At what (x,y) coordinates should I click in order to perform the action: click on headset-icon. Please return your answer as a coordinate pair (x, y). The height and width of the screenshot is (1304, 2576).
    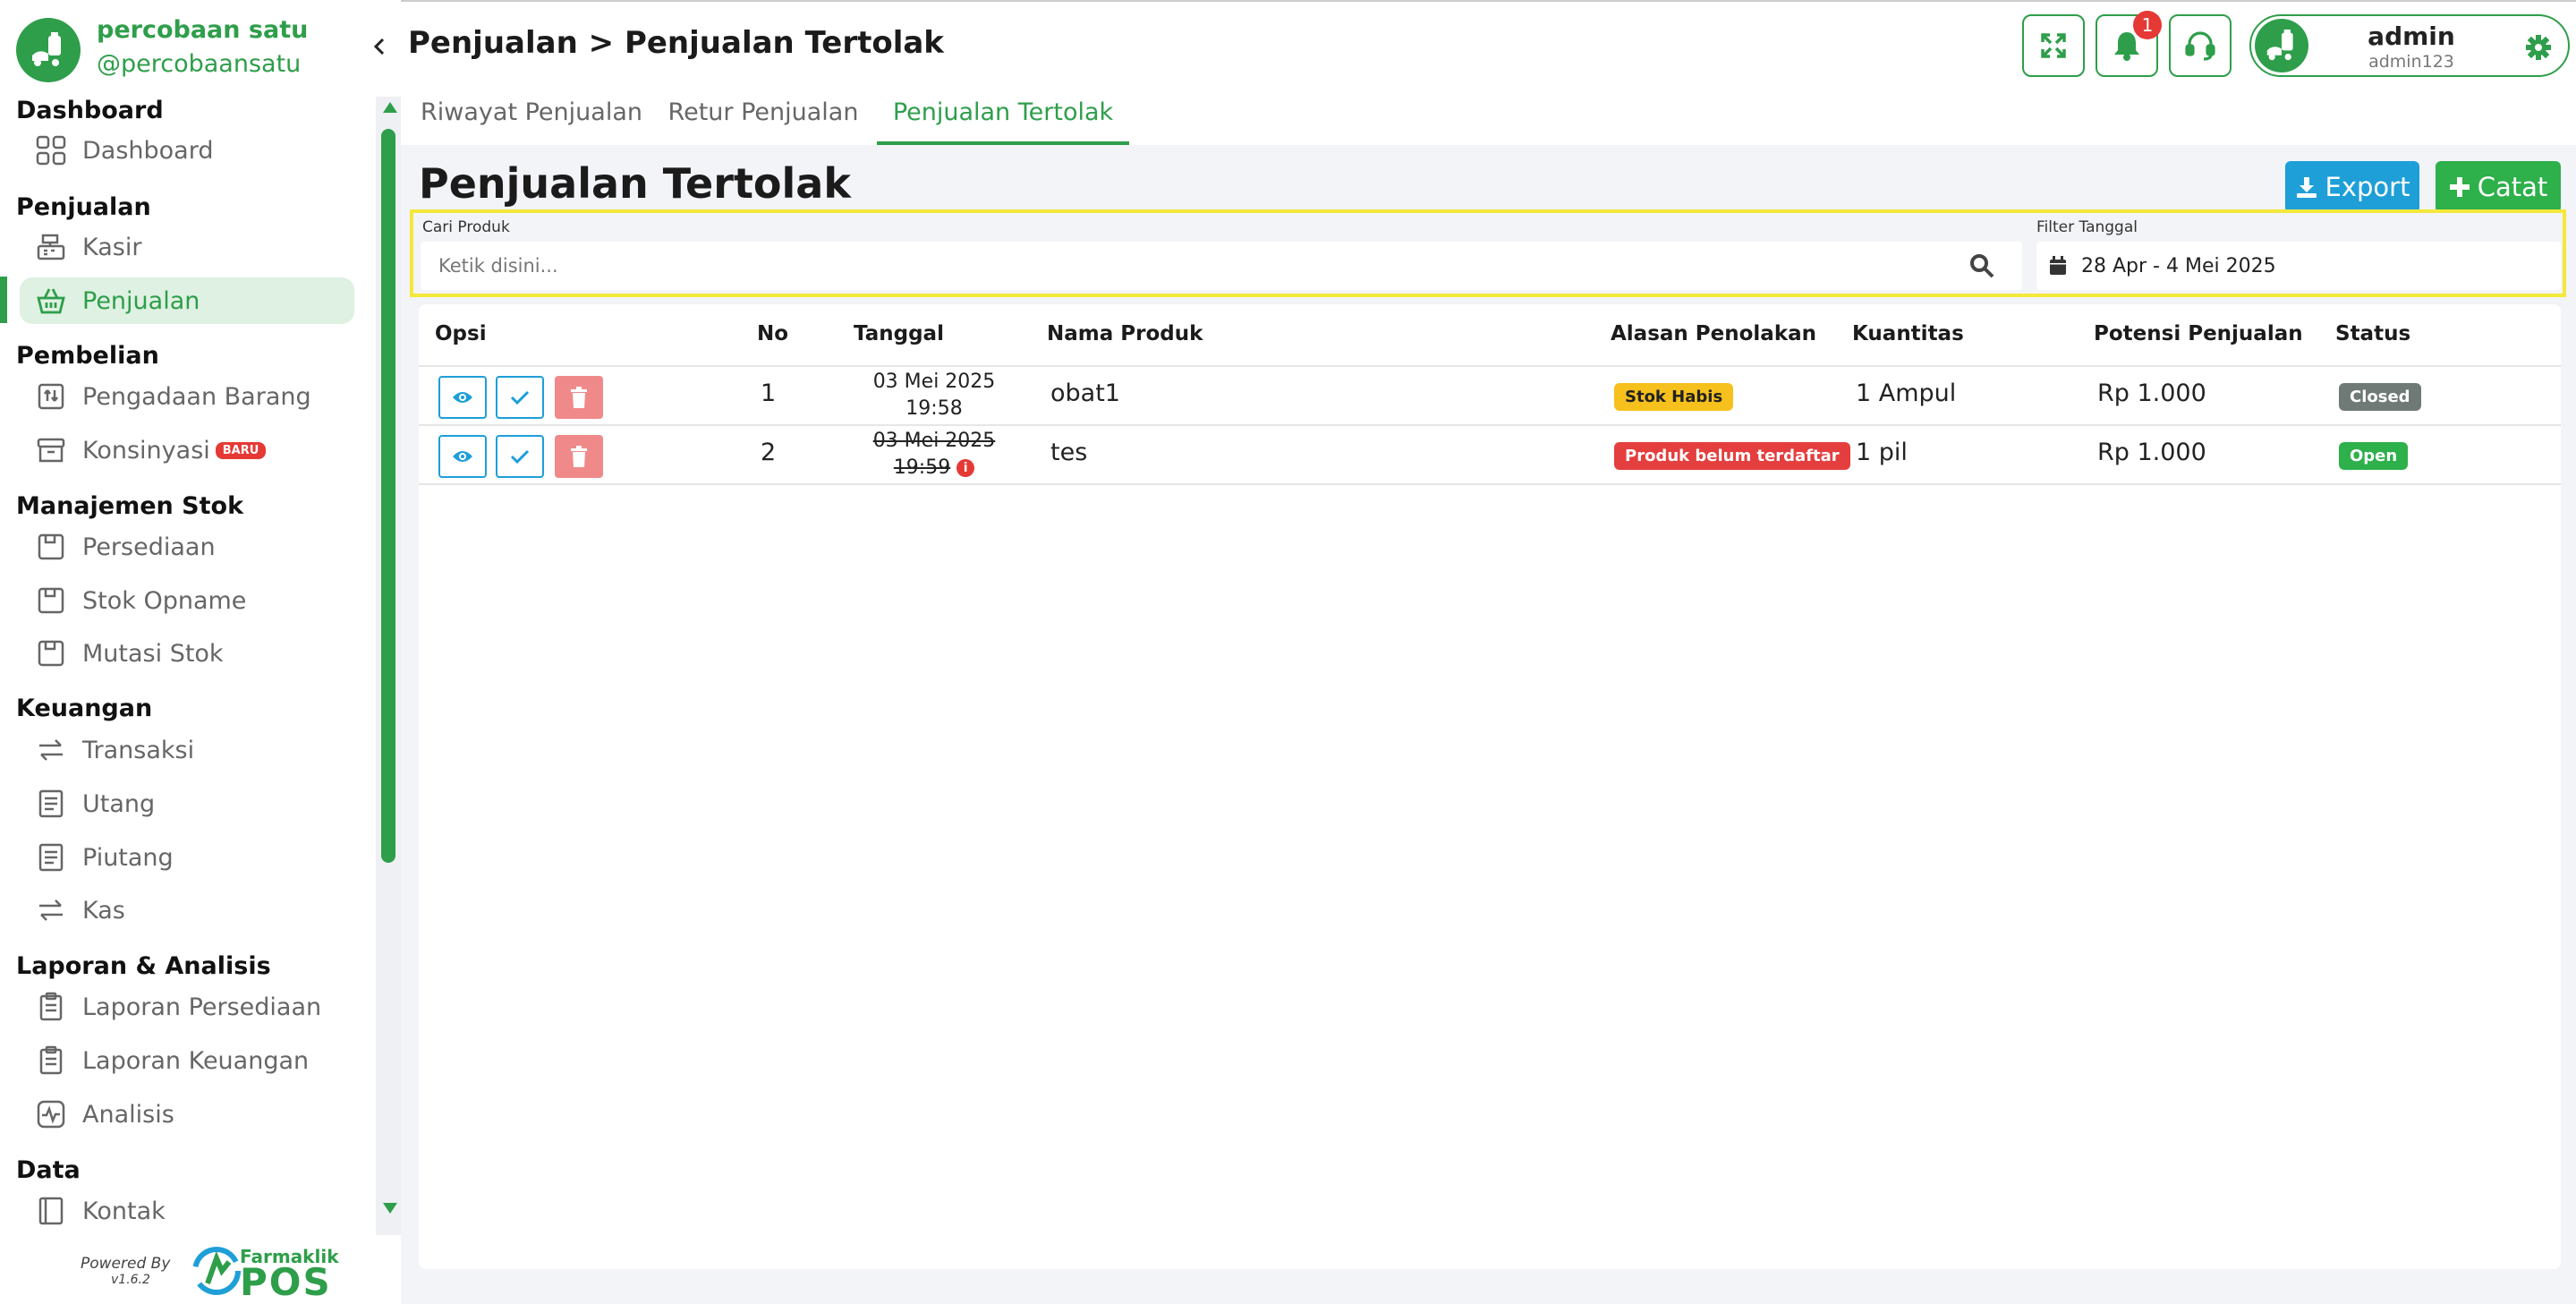
    Looking at the image, I should click on (2200, 46).